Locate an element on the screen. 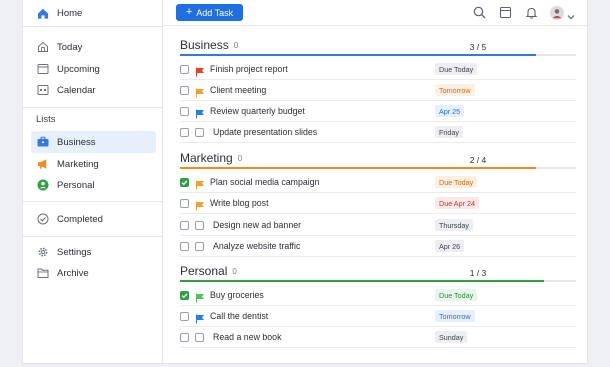  task-title: Call the dentist is located at coordinates (239, 316).